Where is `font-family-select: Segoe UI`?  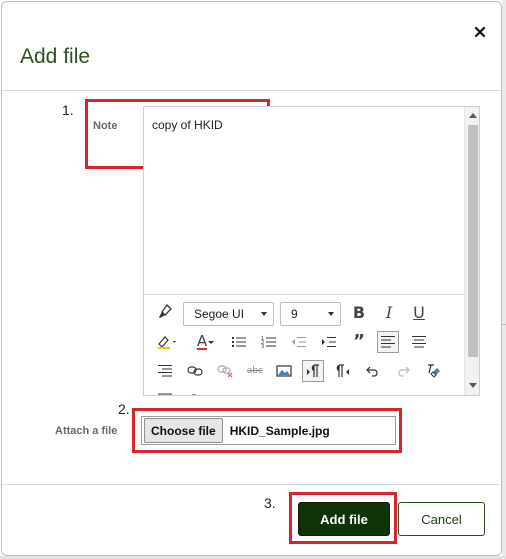
font-family-select: Segoe UI is located at coordinates (228, 314).